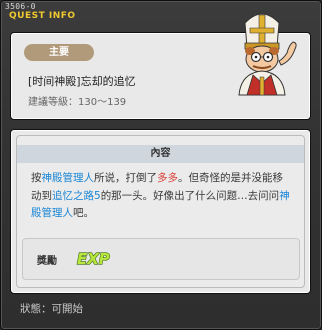 The width and height of the screenshot is (322, 330). What do you see at coordinates (76, 195) in the screenshot?
I see `map-name-link: 追忆之路5` at bounding box center [76, 195].